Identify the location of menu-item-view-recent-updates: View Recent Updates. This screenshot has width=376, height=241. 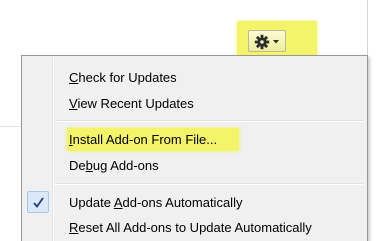
(194, 103).